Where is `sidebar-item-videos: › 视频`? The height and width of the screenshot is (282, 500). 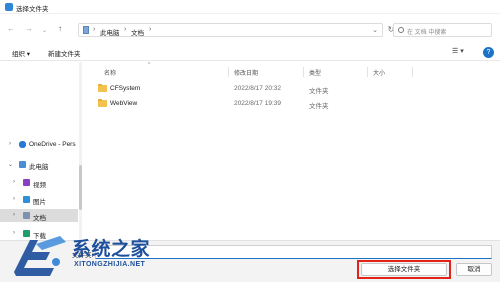
sidebar-item-videos: › 视频 is located at coordinates (39, 182).